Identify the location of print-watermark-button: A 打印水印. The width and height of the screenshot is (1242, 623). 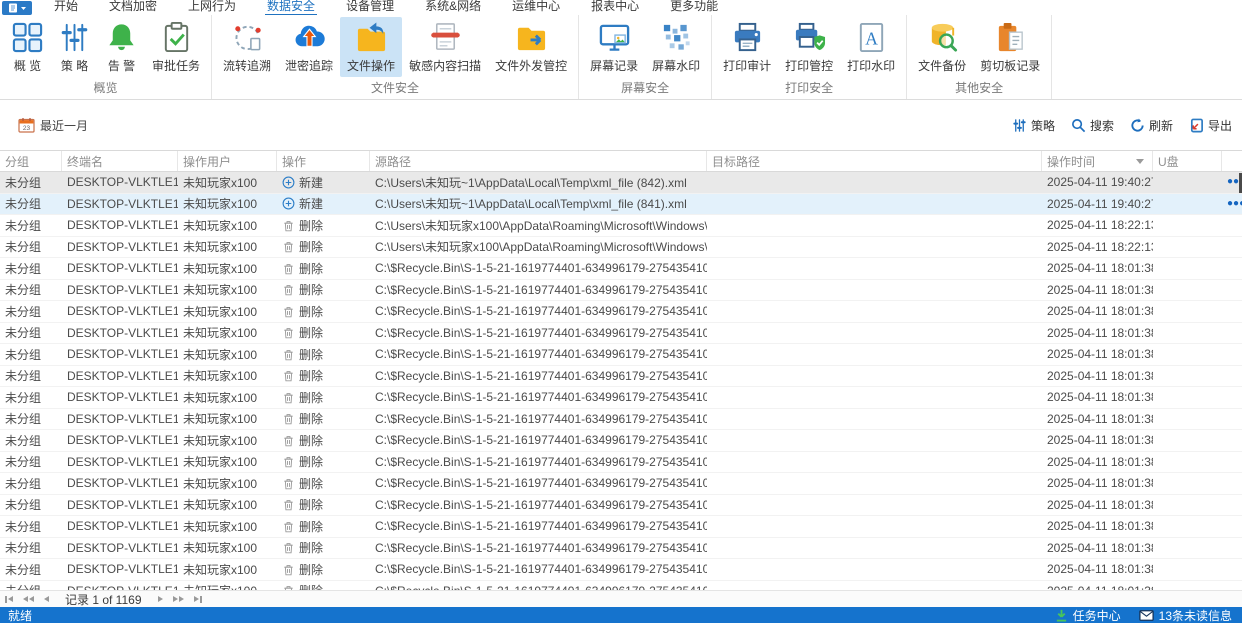
(871, 47).